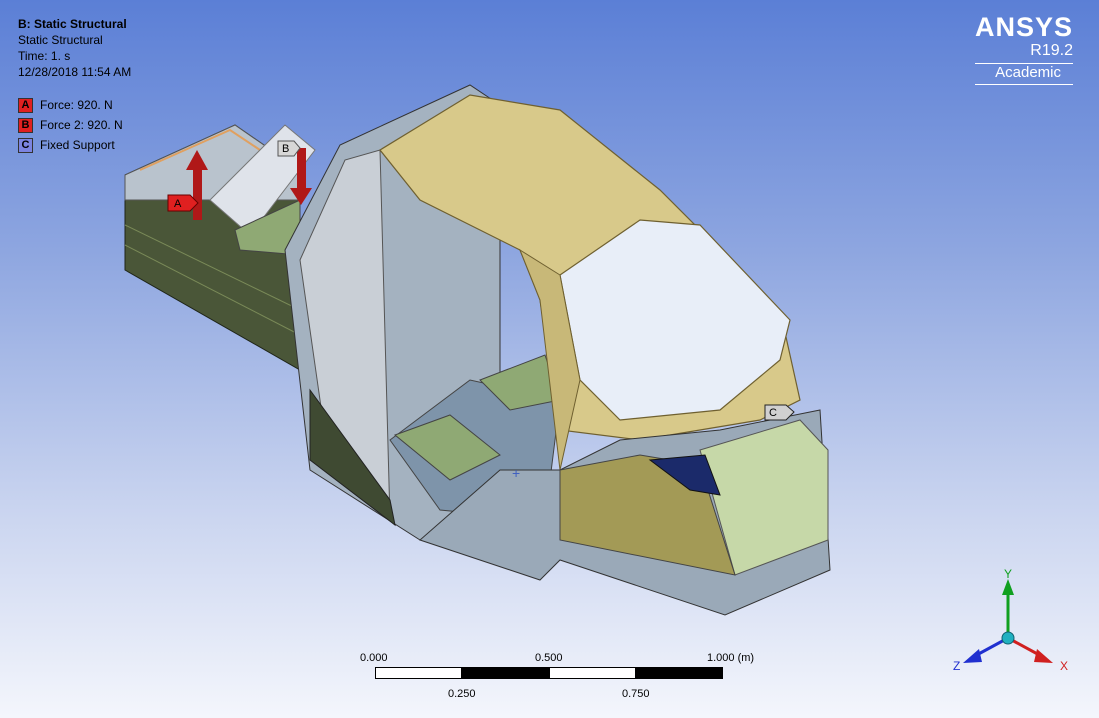  What do you see at coordinates (462, 694) in the screenshot?
I see `scale-label-0250: 0.250` at bounding box center [462, 694].